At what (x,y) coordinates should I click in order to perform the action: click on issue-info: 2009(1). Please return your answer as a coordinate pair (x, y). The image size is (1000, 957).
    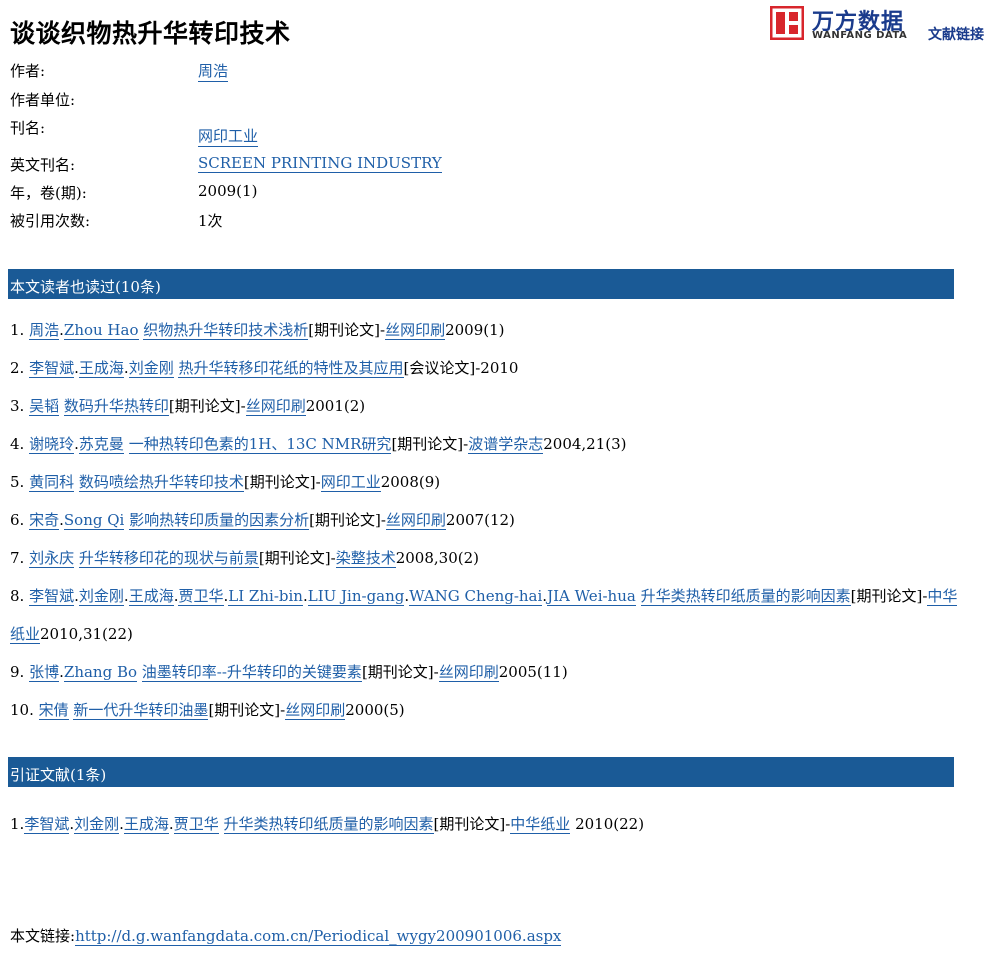
    Looking at the image, I should click on (475, 330).